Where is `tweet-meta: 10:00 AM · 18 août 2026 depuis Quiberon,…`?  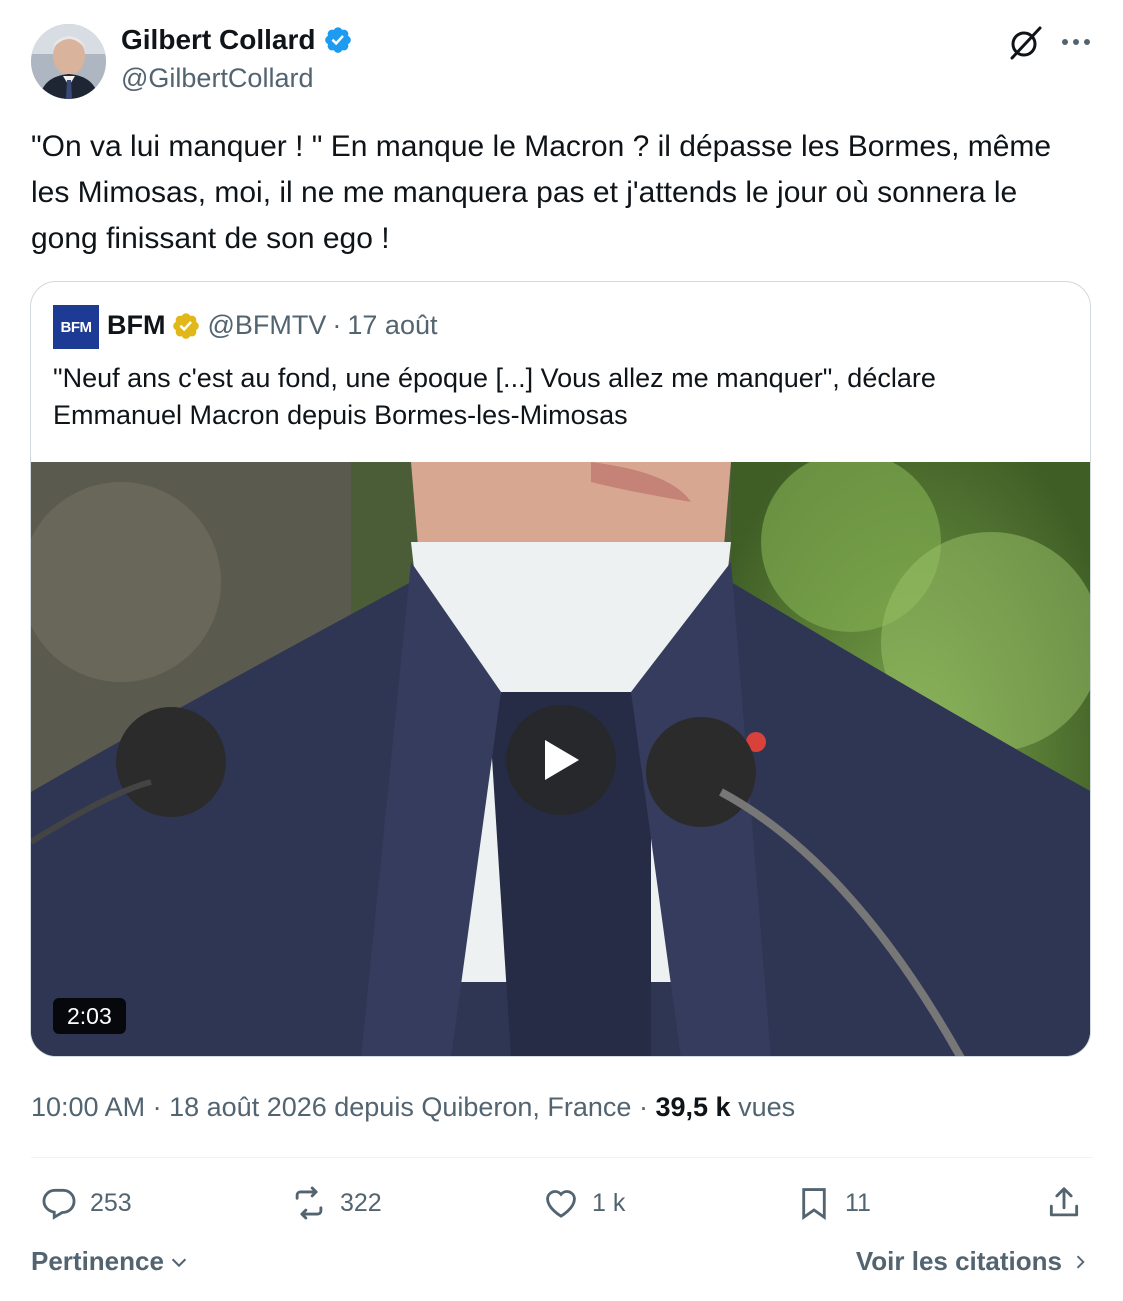
tweet-meta: 10:00 AM · 18 août 2026 depuis Quiberon,… is located at coordinates (413, 1107).